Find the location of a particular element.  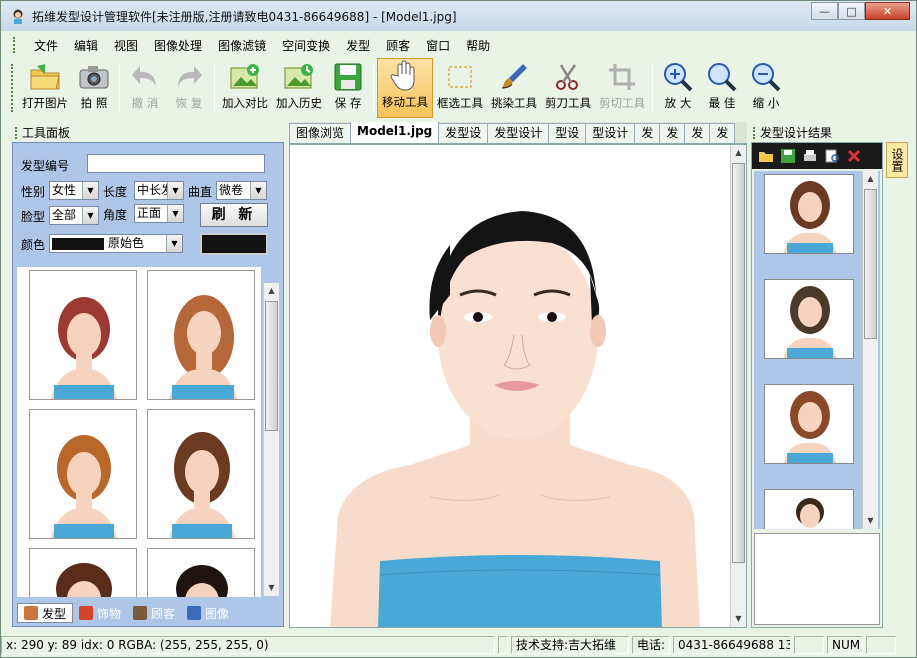

tab-customer-label: 顾客 is located at coordinates (163, 613).